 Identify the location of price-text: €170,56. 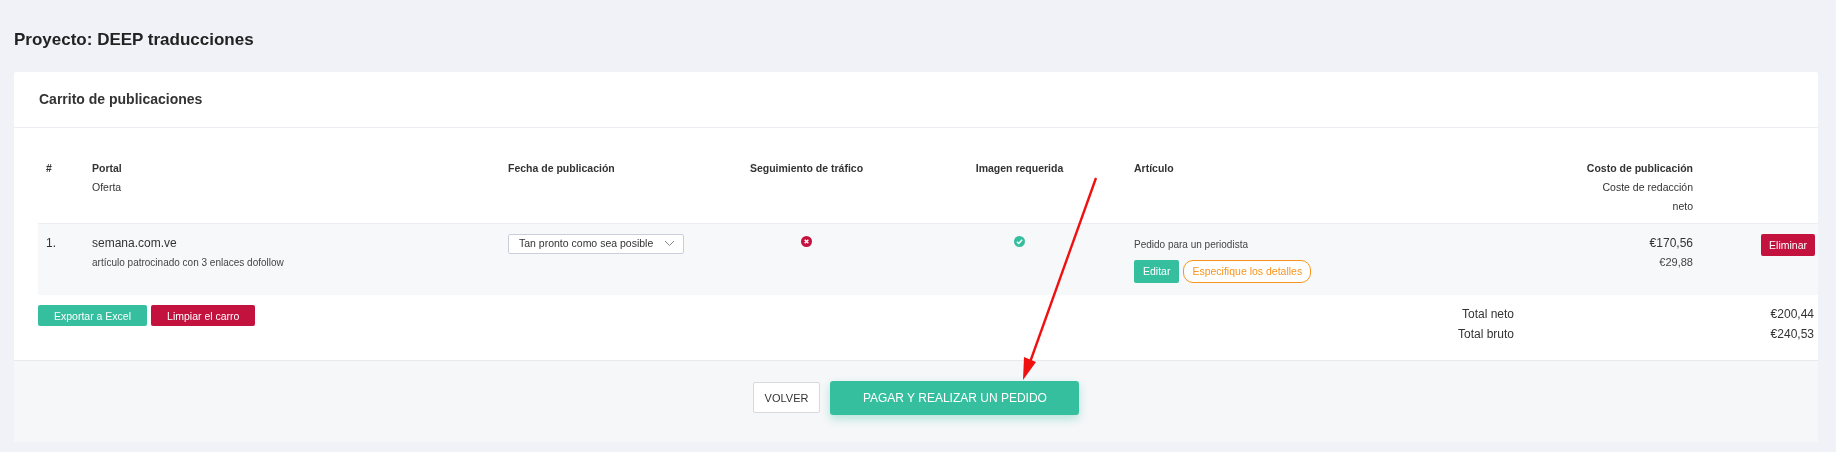
(1670, 243).